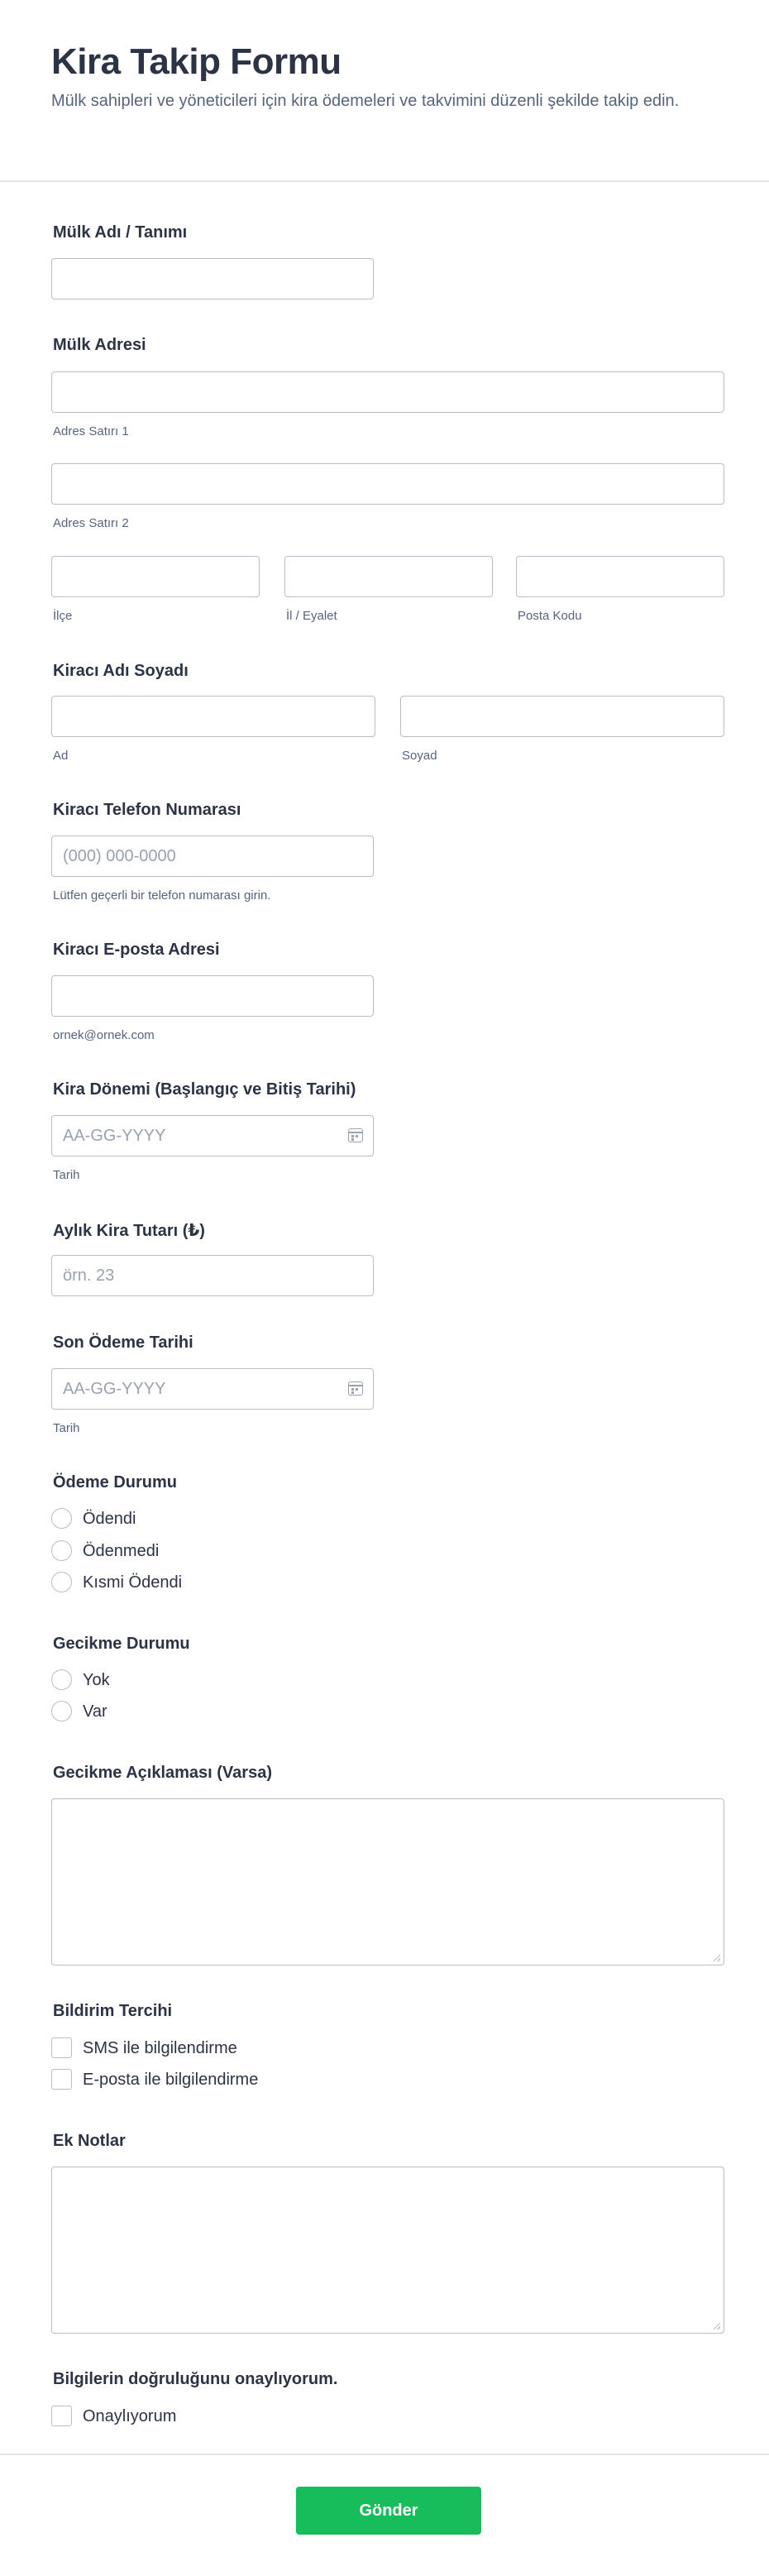  I want to click on sms-checkbox, so click(61, 2047).